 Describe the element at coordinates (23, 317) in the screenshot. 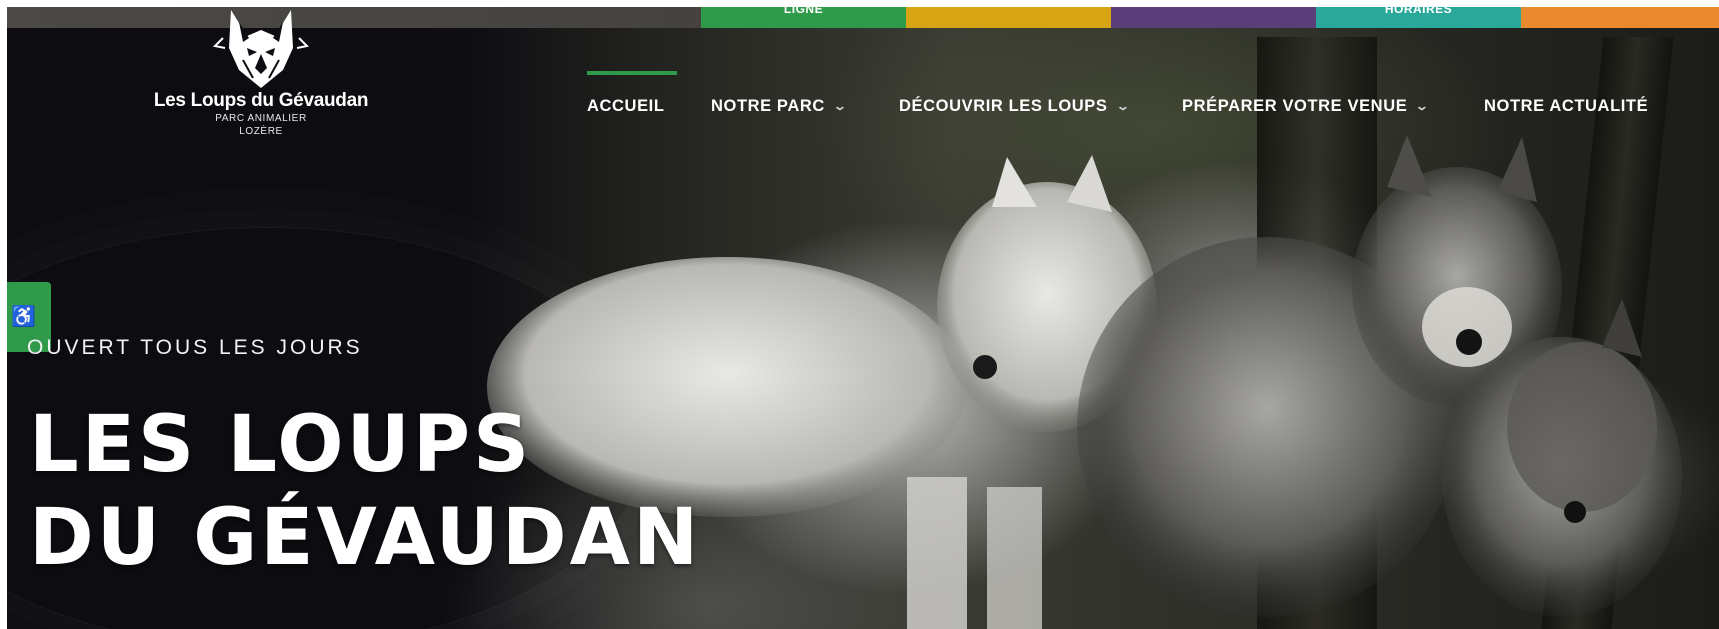

I see `accessibility-icon: ♿` at that location.